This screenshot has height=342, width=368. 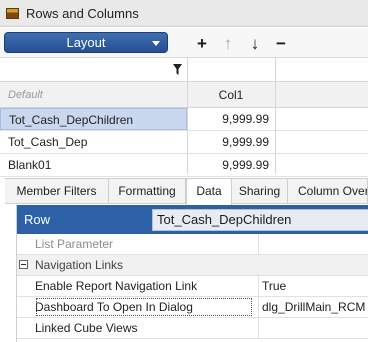 I want to click on section-navigation-links: Navigation Links, so click(x=192, y=265).